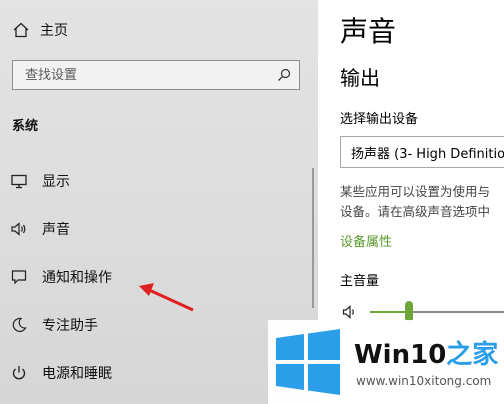 This screenshot has width=504, height=404. Describe the element at coordinates (424, 381) in the screenshot. I see `watermark-url: www.win10xitong.com` at that location.